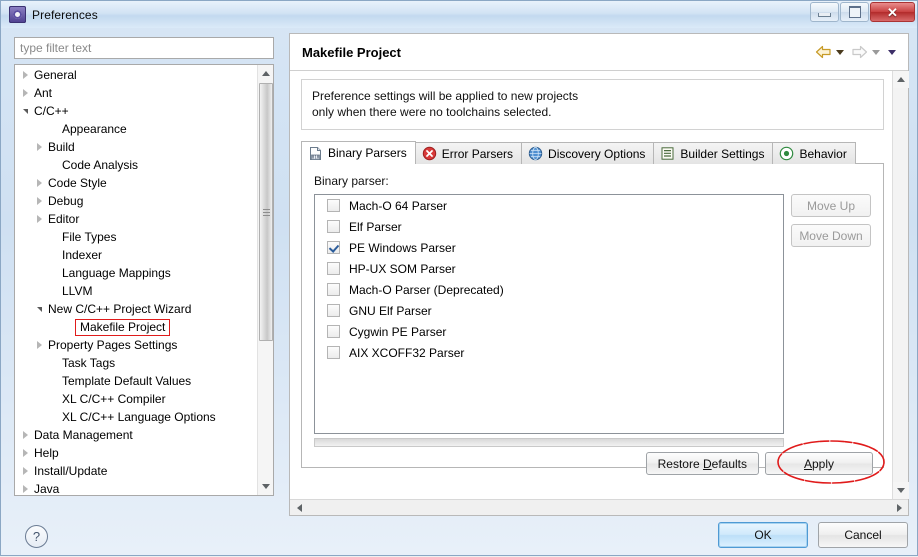 The height and width of the screenshot is (557, 918). What do you see at coordinates (136, 381) in the screenshot?
I see `tree-item-template-default-values: Template Default Values` at bounding box center [136, 381].